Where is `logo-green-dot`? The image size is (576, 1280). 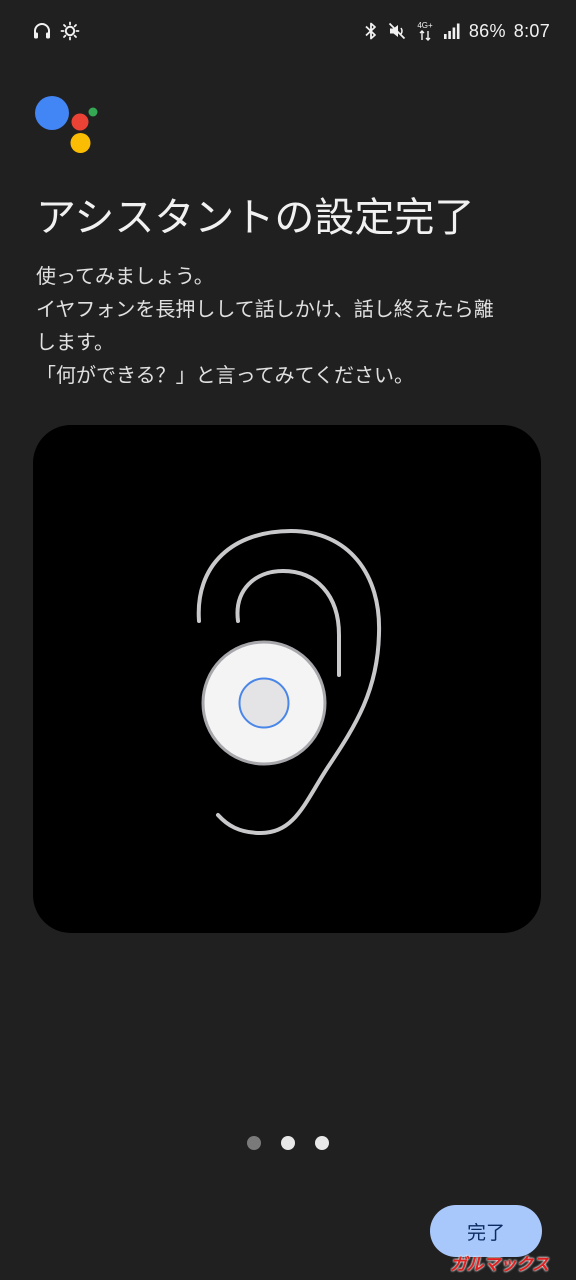
logo-green-dot is located at coordinates (93, 112).